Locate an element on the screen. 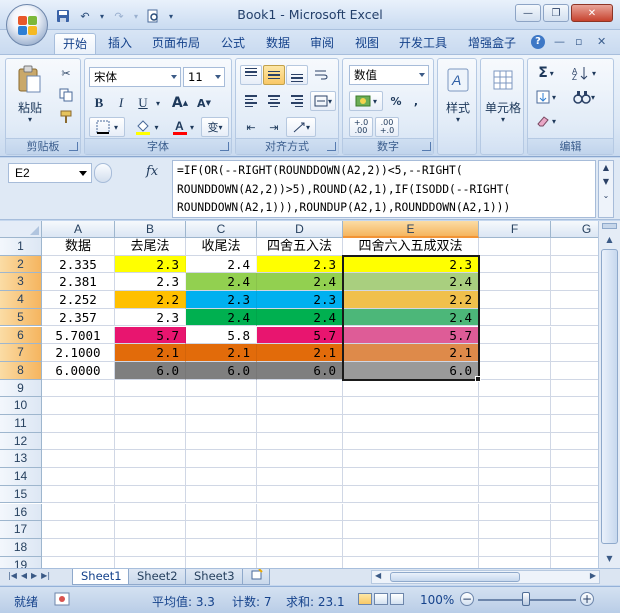 Image resolution: width=620 pixels, height=613 pixels. insert-function-icon: fx is located at coordinates (152, 171).